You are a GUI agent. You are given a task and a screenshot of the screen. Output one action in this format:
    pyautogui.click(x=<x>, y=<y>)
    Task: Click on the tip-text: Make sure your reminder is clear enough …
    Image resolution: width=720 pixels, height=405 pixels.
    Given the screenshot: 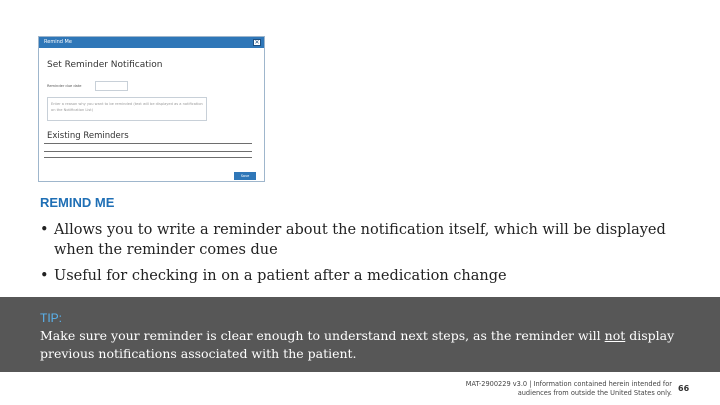 What is the action you would take?
    pyautogui.click(x=360, y=345)
    